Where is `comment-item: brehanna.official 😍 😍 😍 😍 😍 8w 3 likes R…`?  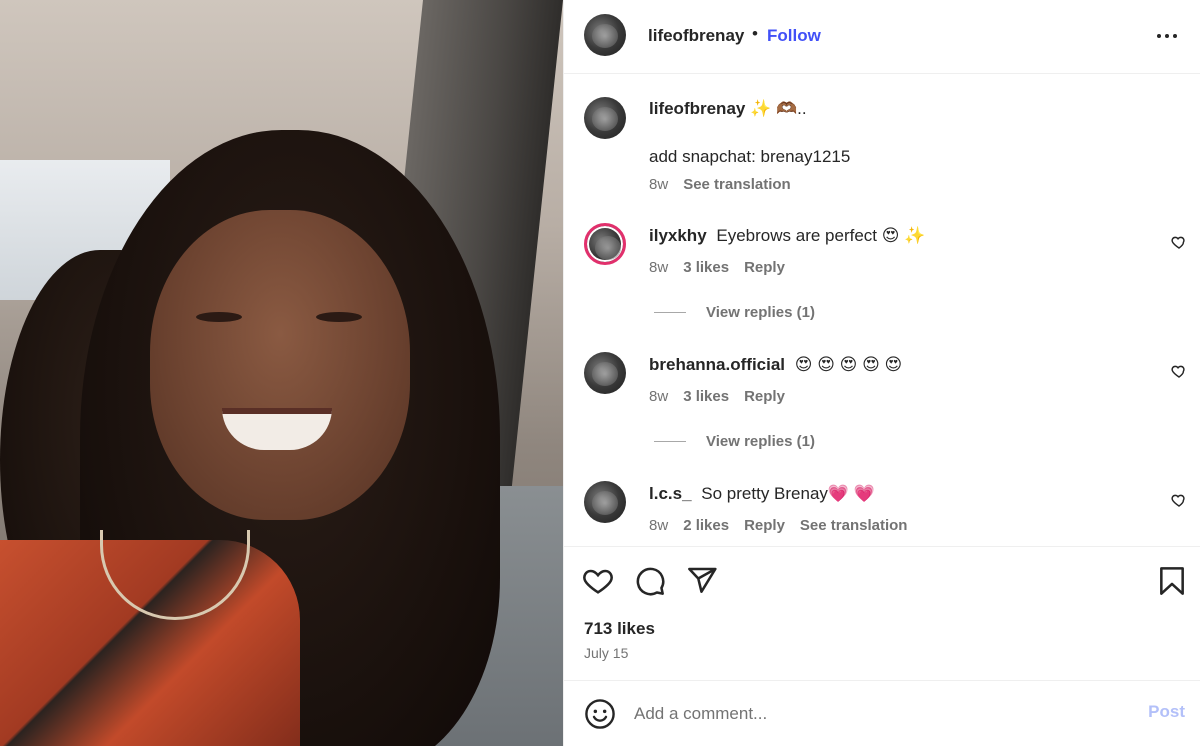
comment-item: brehanna.official 😍 😍 😍 😍 😍 8w 3 likes R… is located at coordinates (882, 412).